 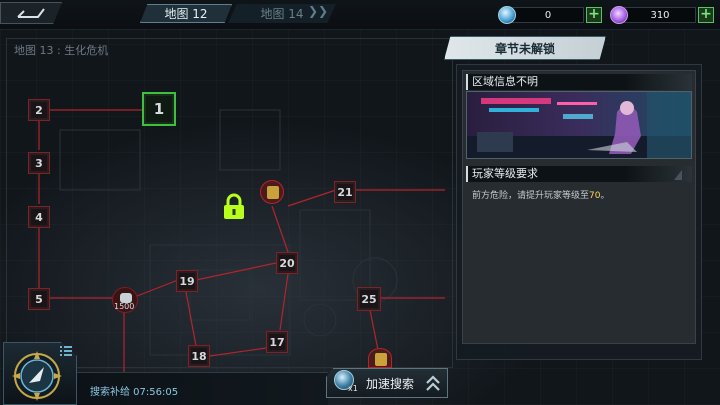 I want to click on level-requirement-text: 前方危险，请提升玩家等级至70。, so click(x=540, y=194).